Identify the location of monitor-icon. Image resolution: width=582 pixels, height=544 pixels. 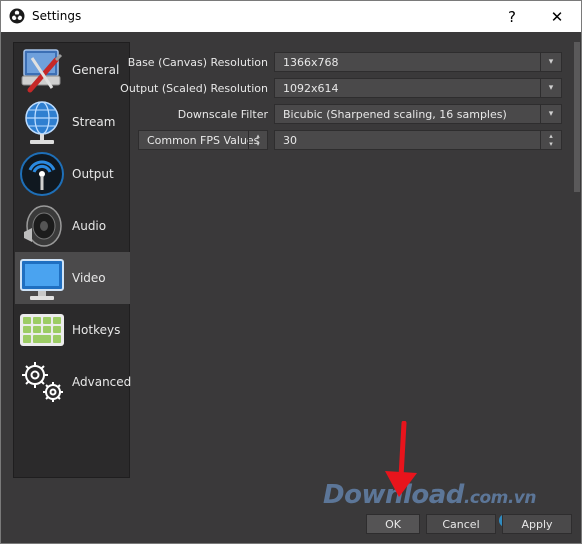
(42, 279).